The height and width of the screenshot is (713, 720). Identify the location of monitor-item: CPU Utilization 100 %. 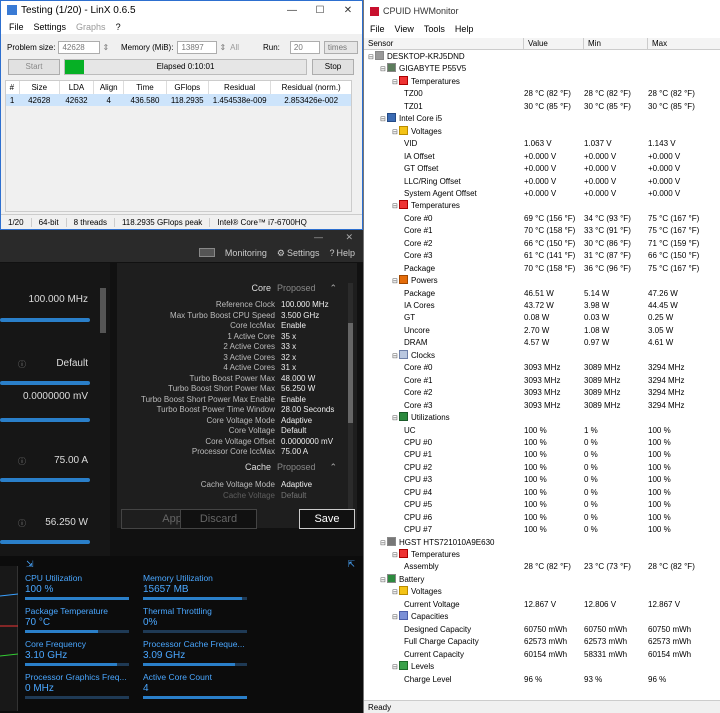
(77, 586).